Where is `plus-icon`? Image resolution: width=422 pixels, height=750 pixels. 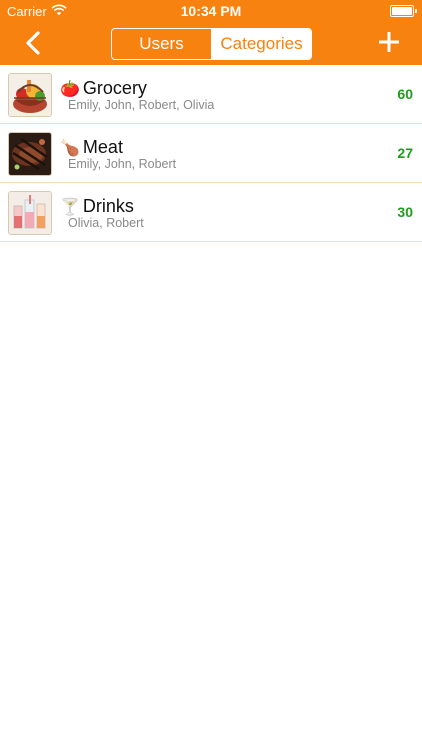
plus-icon is located at coordinates (389, 42).